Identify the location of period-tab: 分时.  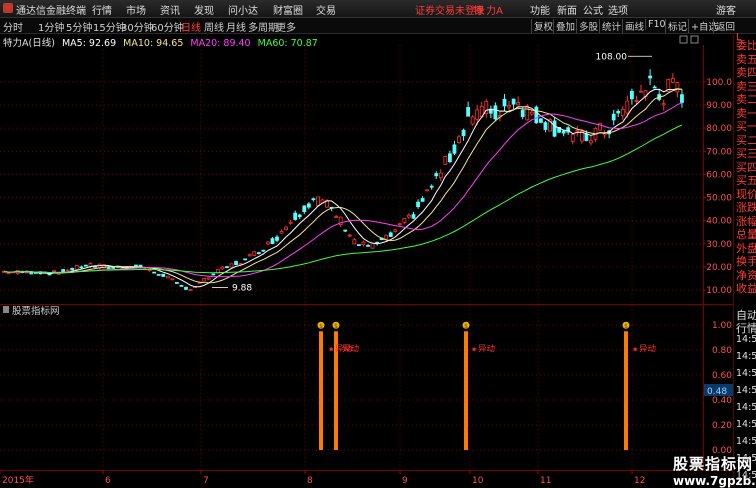
(13, 26).